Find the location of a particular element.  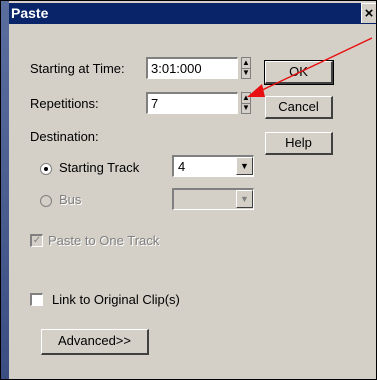

repetitions-spinner: ▲ ▼ is located at coordinates (246, 103).